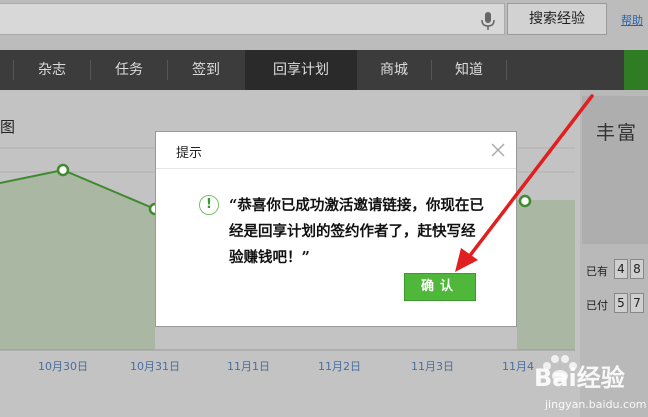  Describe the element at coordinates (339, 366) in the screenshot. I see `x-tick-label: 11月2日` at that location.